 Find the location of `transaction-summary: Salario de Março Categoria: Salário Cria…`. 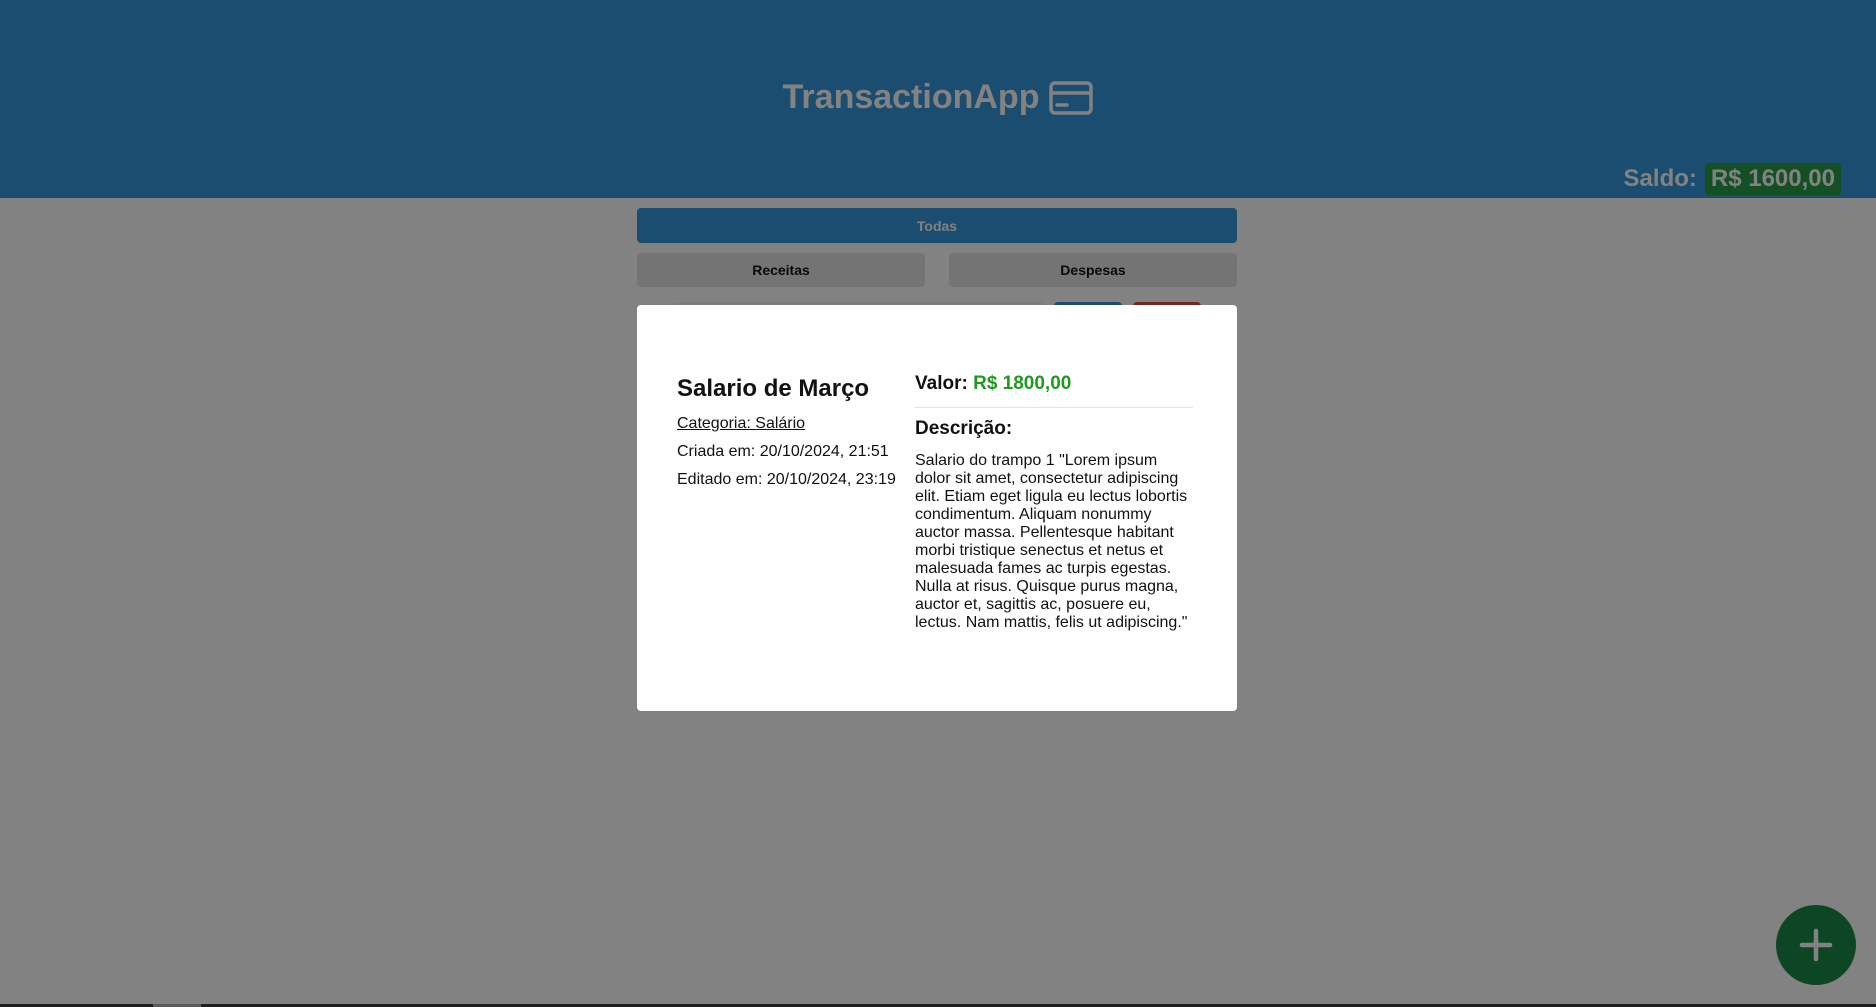

transaction-summary: Salario de Março Categoria: Salário Cria… is located at coordinates (792, 432).